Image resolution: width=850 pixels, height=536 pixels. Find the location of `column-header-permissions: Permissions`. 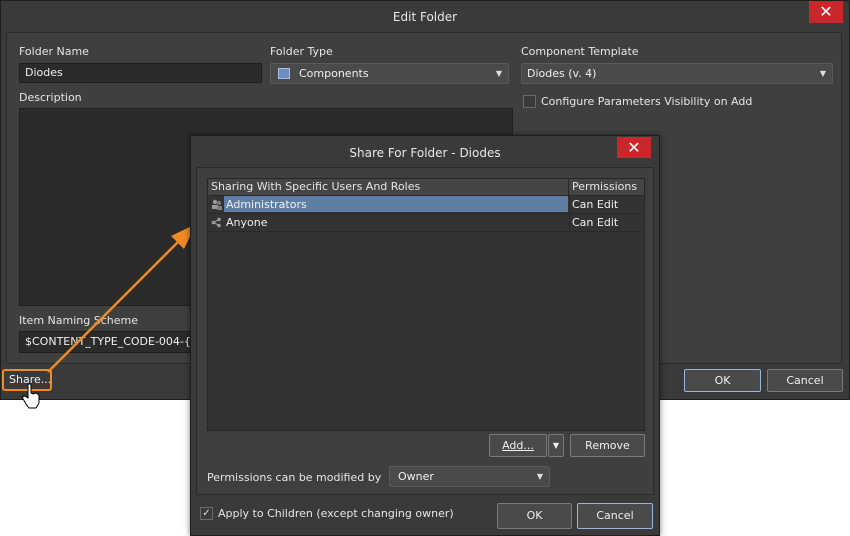

column-header-permissions: Permissions is located at coordinates (606, 187).